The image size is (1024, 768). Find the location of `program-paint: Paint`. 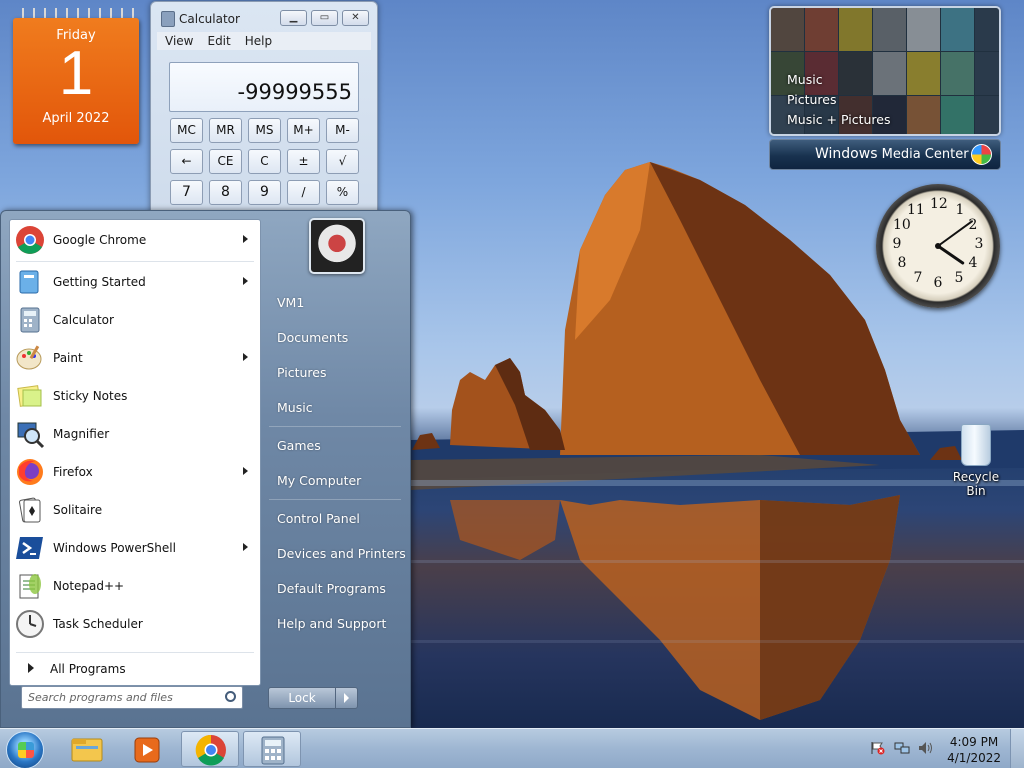

program-paint: Paint is located at coordinates (135, 358).